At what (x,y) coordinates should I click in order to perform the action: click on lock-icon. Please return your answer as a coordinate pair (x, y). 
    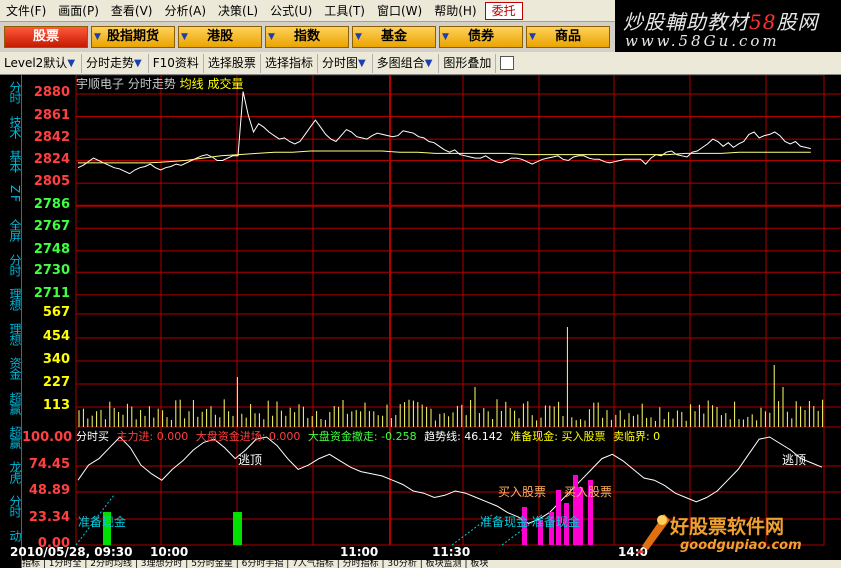
    Looking at the image, I should click on (507, 63).